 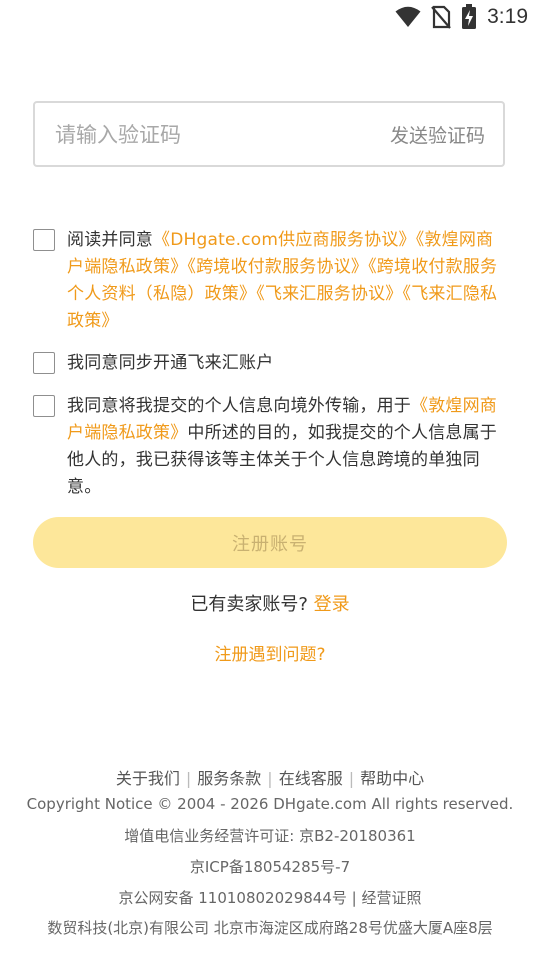 What do you see at coordinates (249, 604) in the screenshot?
I see `login-prompt-text: 已有卖家账号?` at bounding box center [249, 604].